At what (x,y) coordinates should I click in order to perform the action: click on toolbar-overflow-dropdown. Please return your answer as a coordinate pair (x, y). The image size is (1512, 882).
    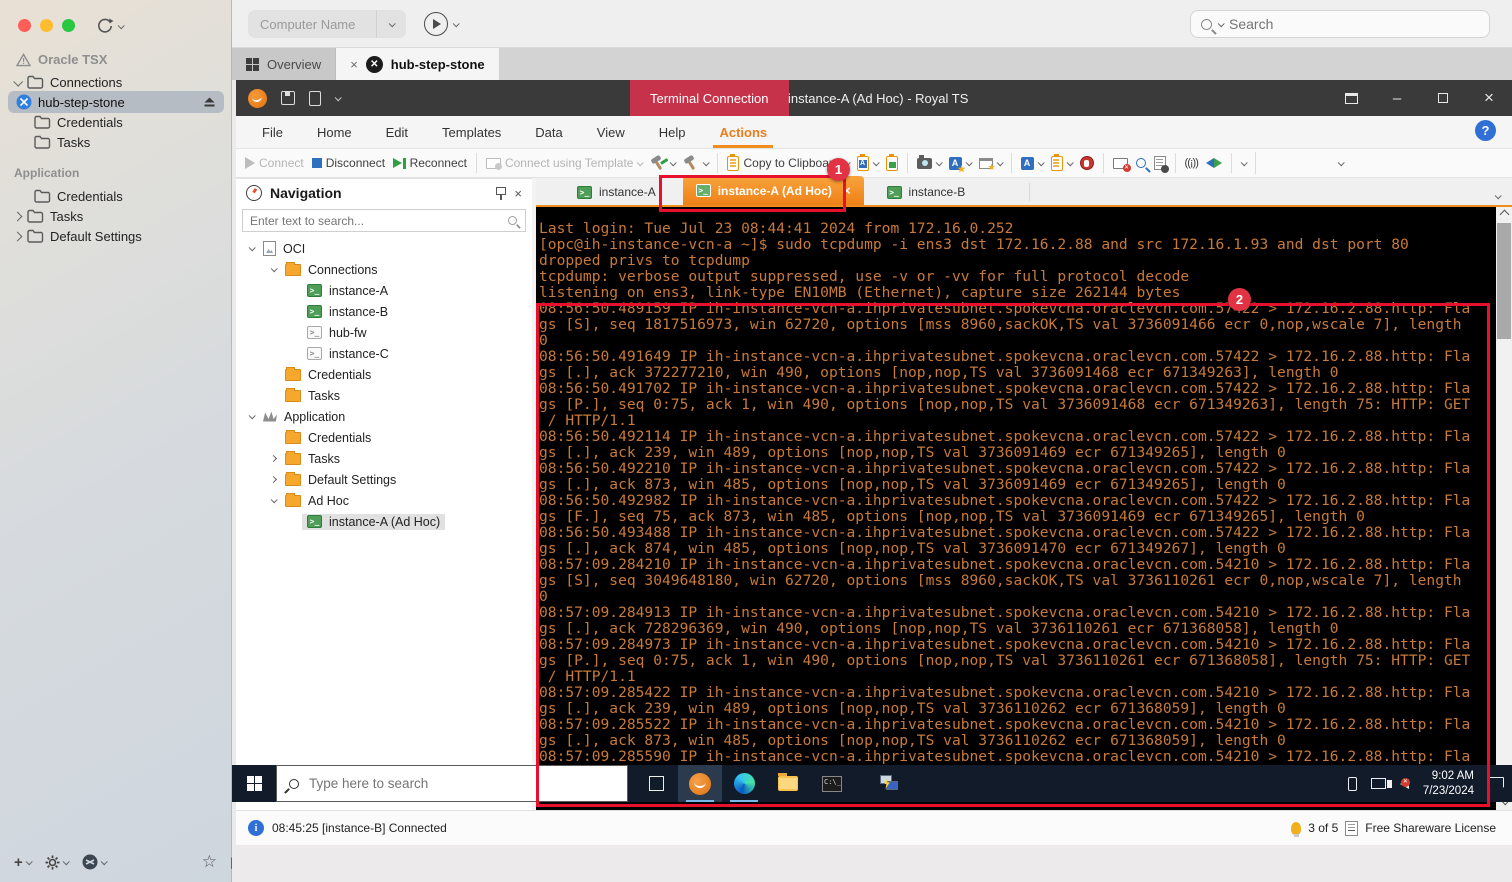
    Looking at the image, I should click on (1302, 163).